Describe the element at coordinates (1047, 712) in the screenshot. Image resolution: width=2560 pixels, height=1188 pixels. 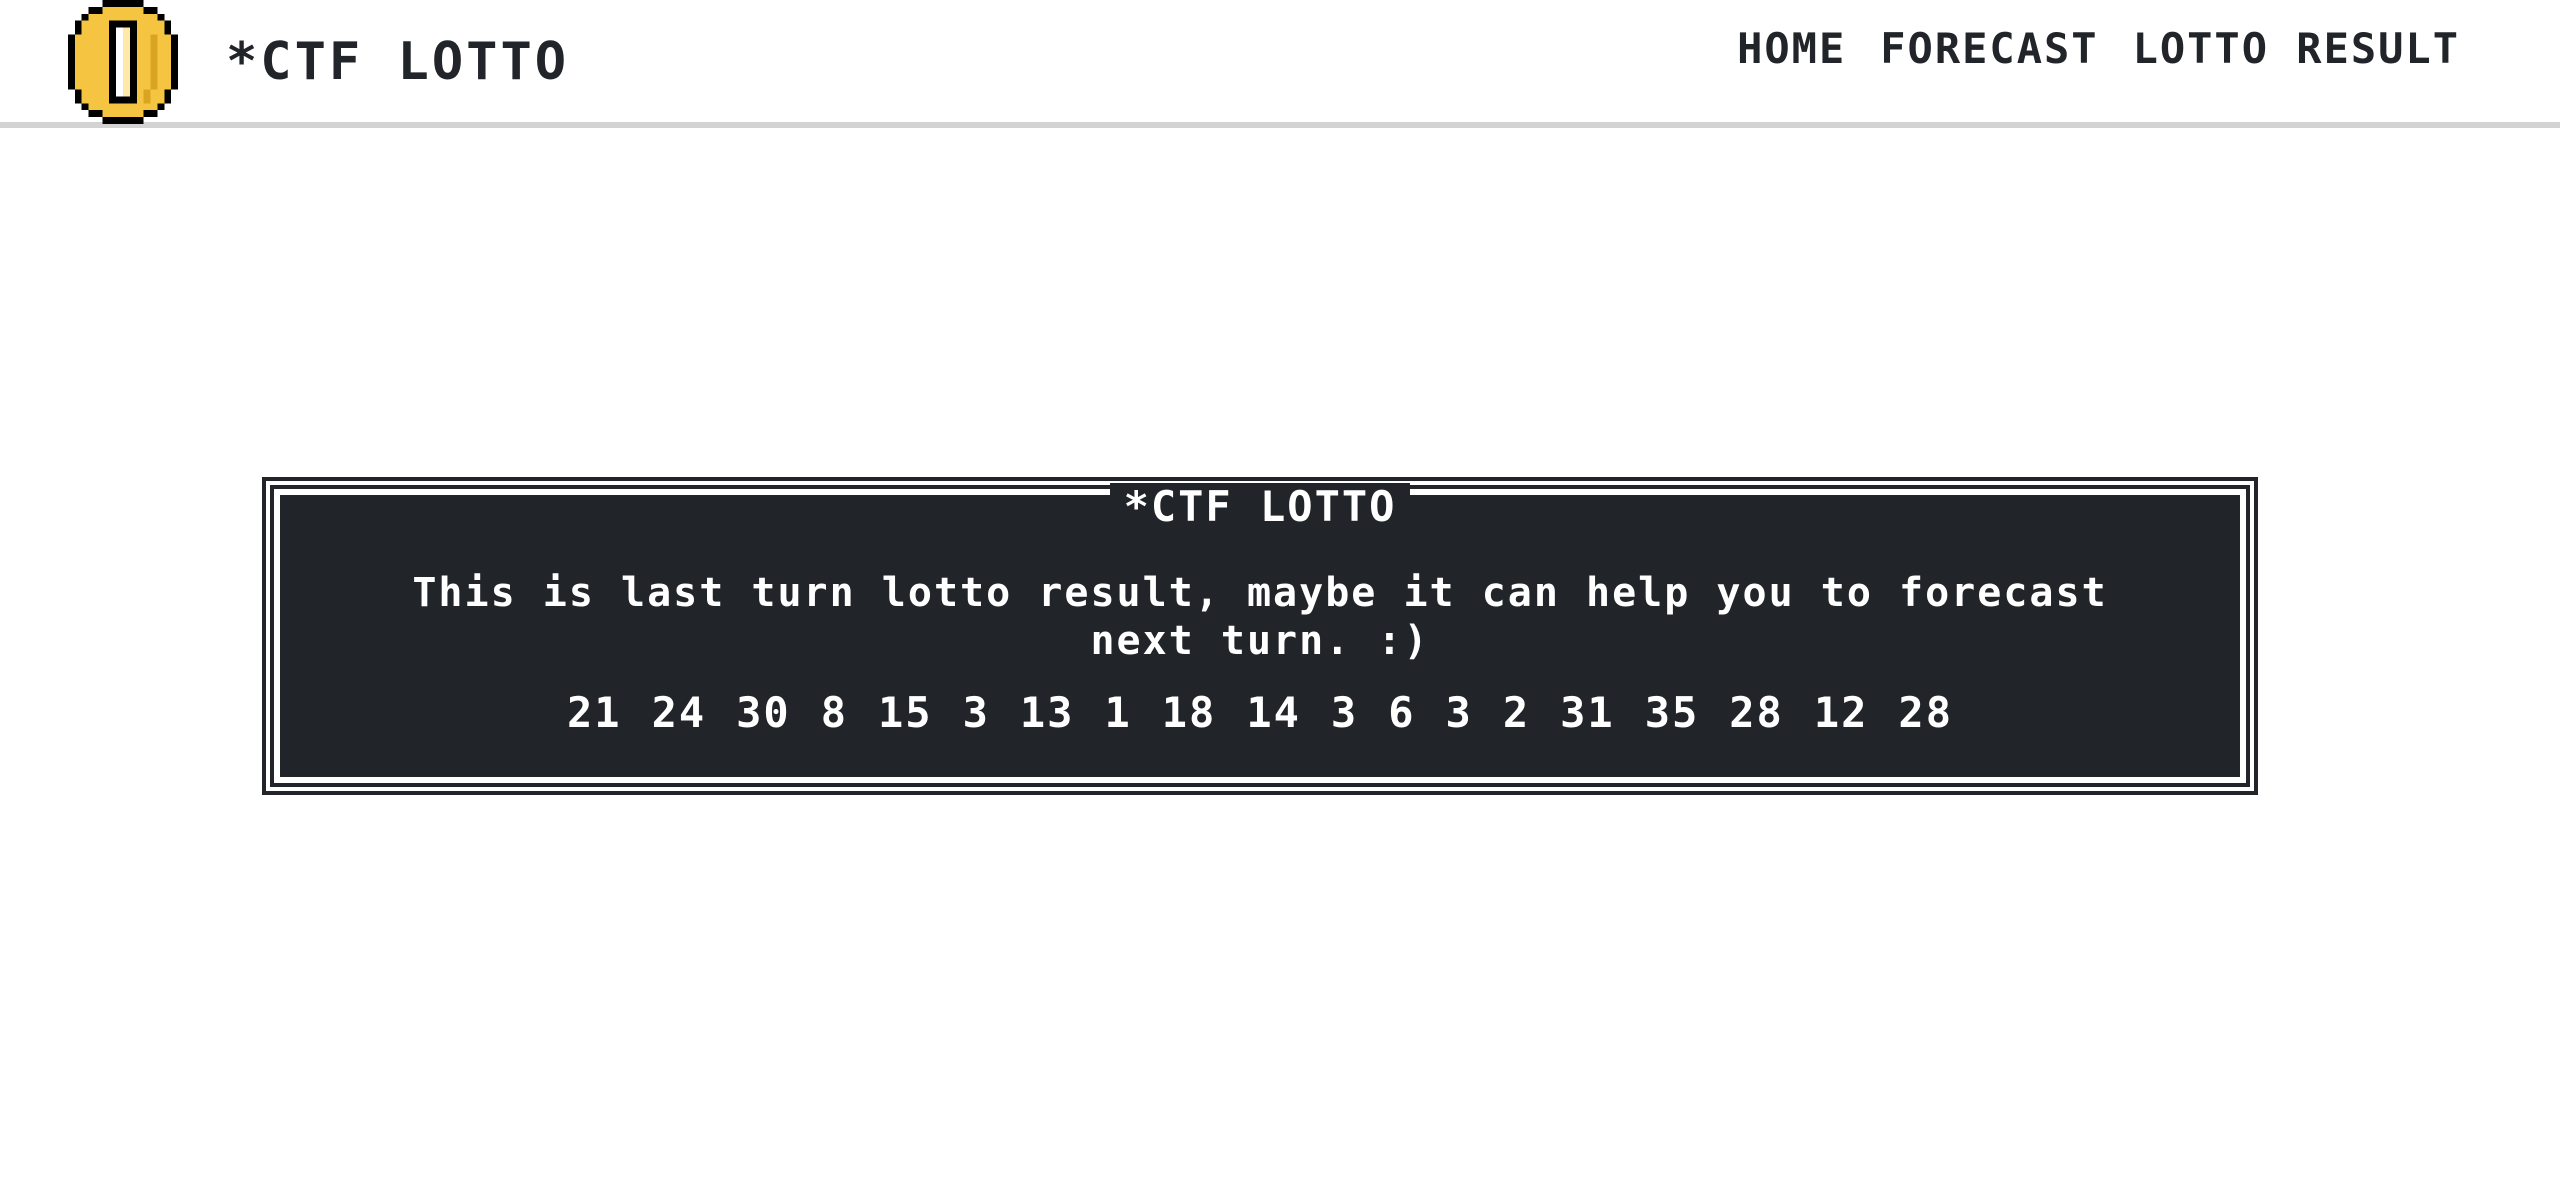
I see `lotto-number: 13` at that location.